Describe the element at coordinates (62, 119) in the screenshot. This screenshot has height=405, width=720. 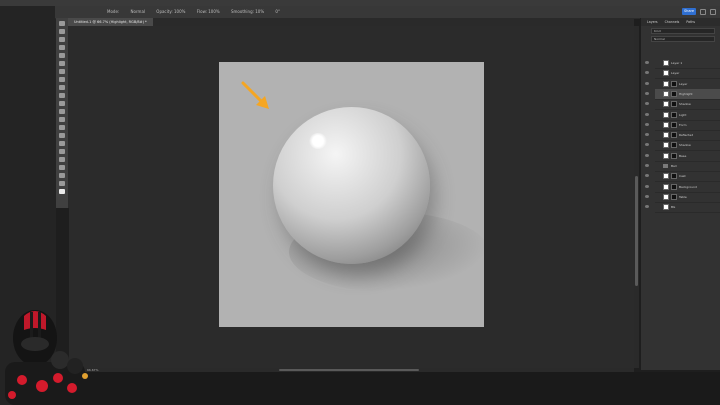
I see `gradient-tool-icon` at that location.